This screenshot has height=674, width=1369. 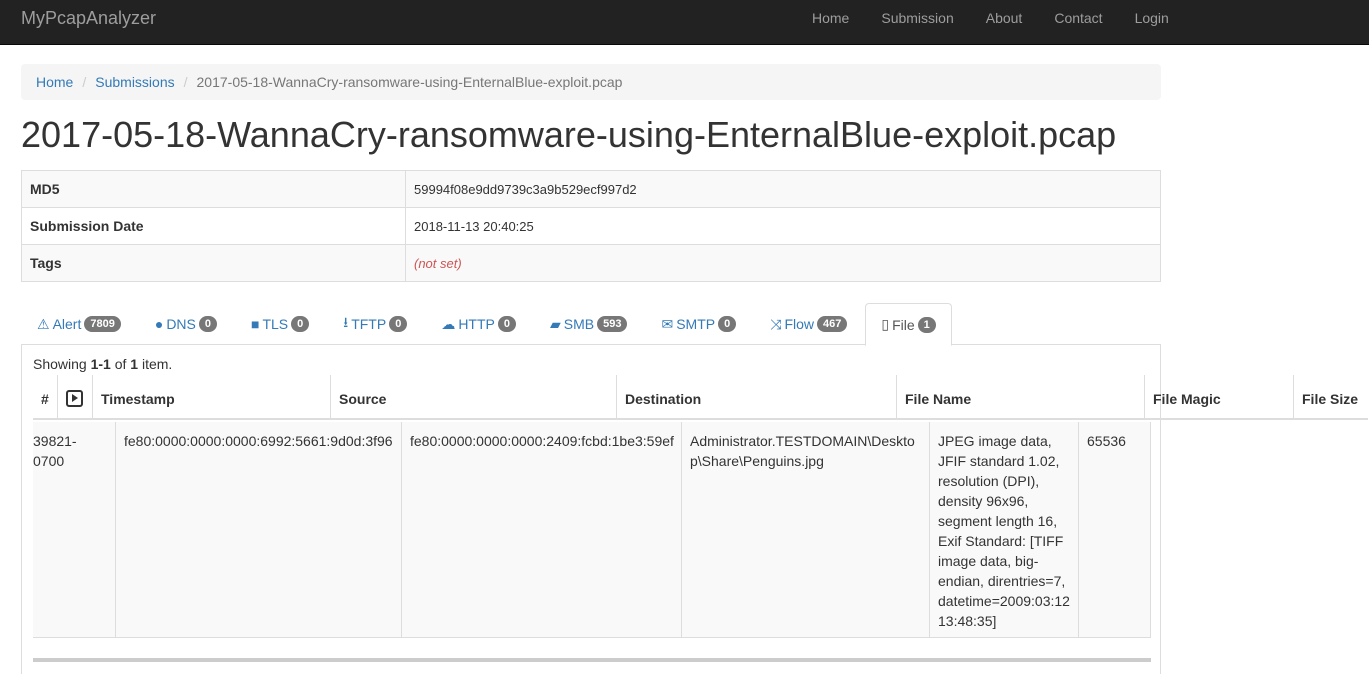 I want to click on cloud-download-icon: ☁, so click(x=448, y=323).